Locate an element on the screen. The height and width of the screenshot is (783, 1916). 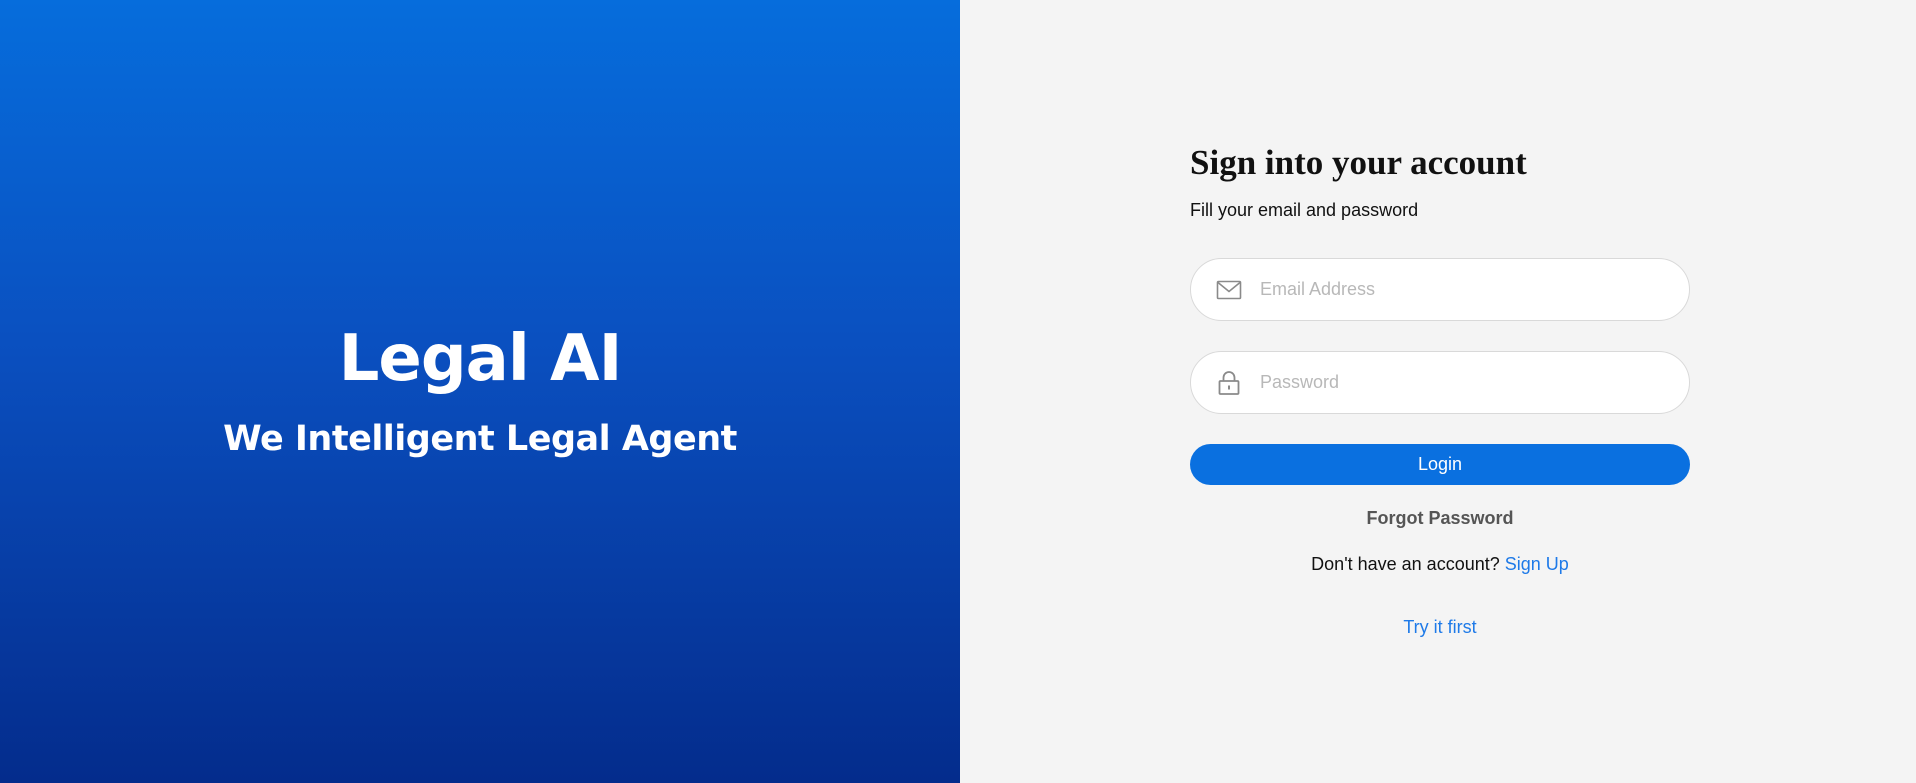
lock-icon is located at coordinates (1229, 383).